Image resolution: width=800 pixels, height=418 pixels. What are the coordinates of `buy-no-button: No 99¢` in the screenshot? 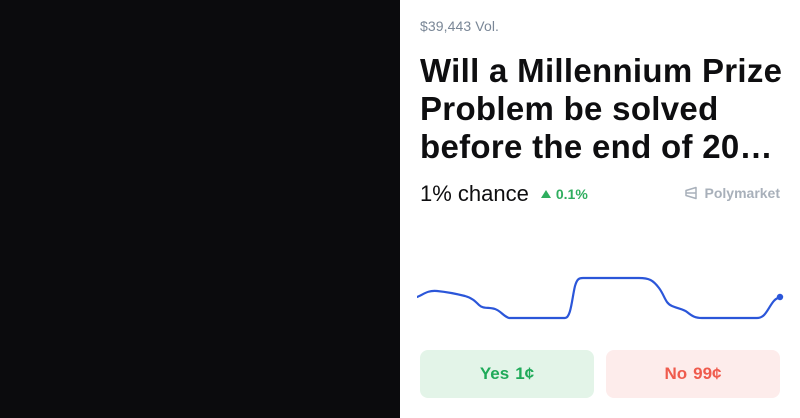 It's located at (693, 374).